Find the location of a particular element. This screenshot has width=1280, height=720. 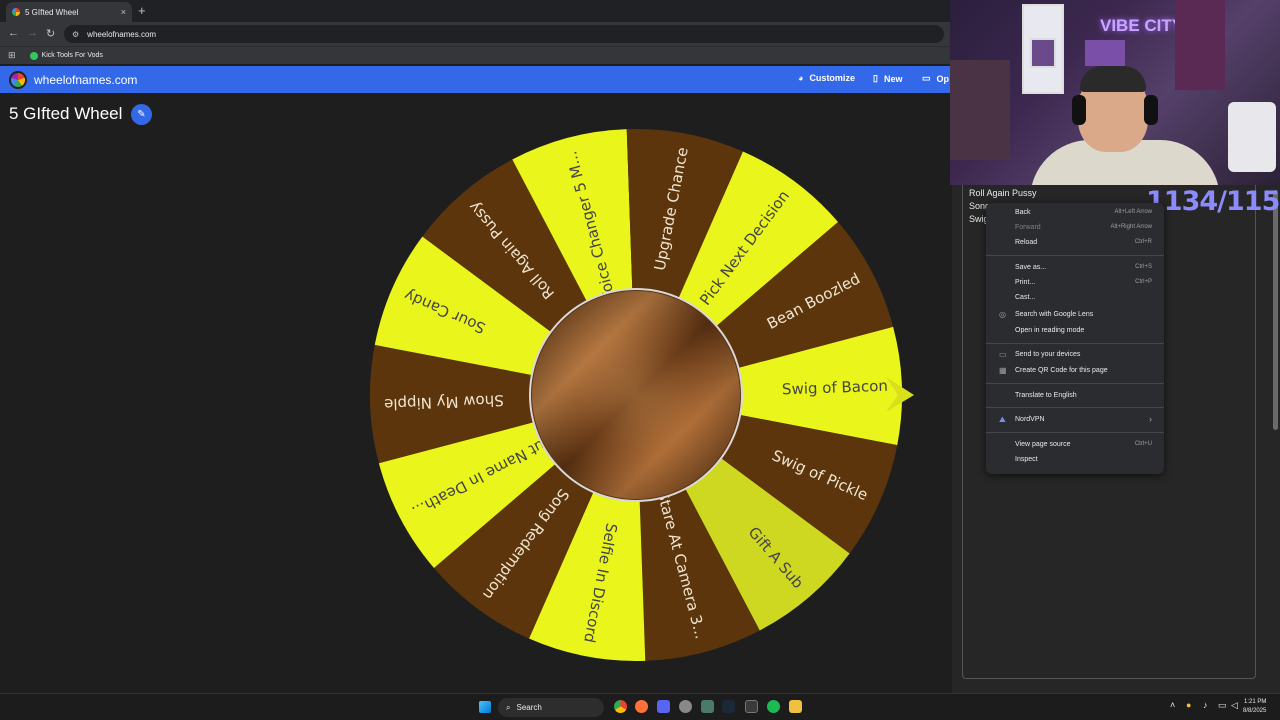

menu-item-forward: Forward Alt+Right Arrow is located at coordinates (1075, 228).